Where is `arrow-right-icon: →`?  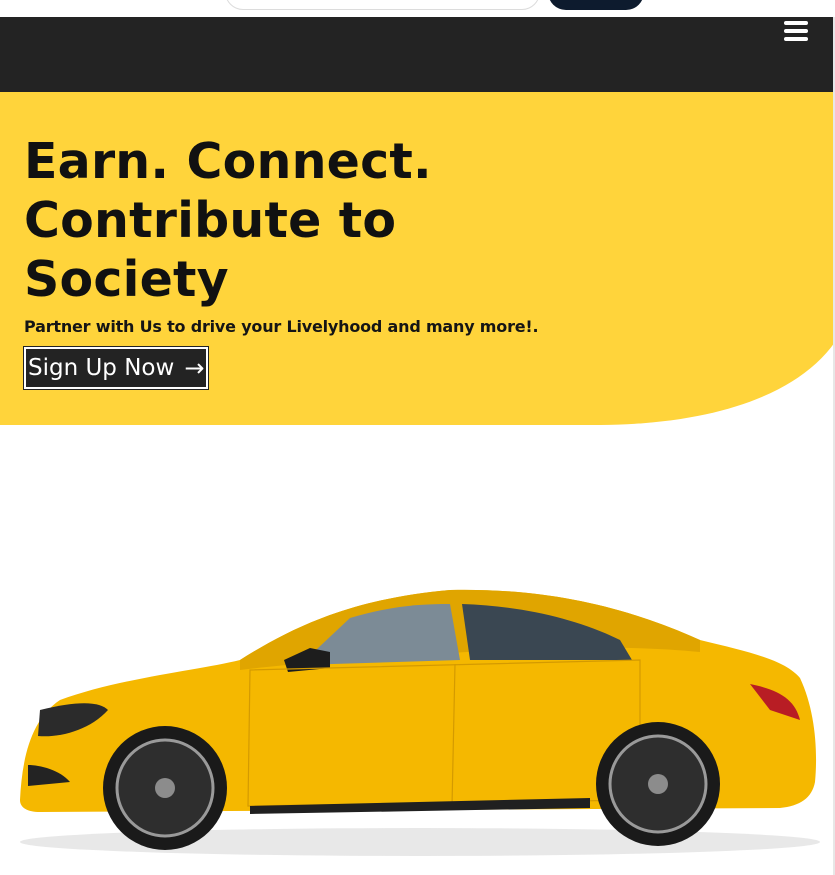
arrow-right-icon: → is located at coordinates (194, 368).